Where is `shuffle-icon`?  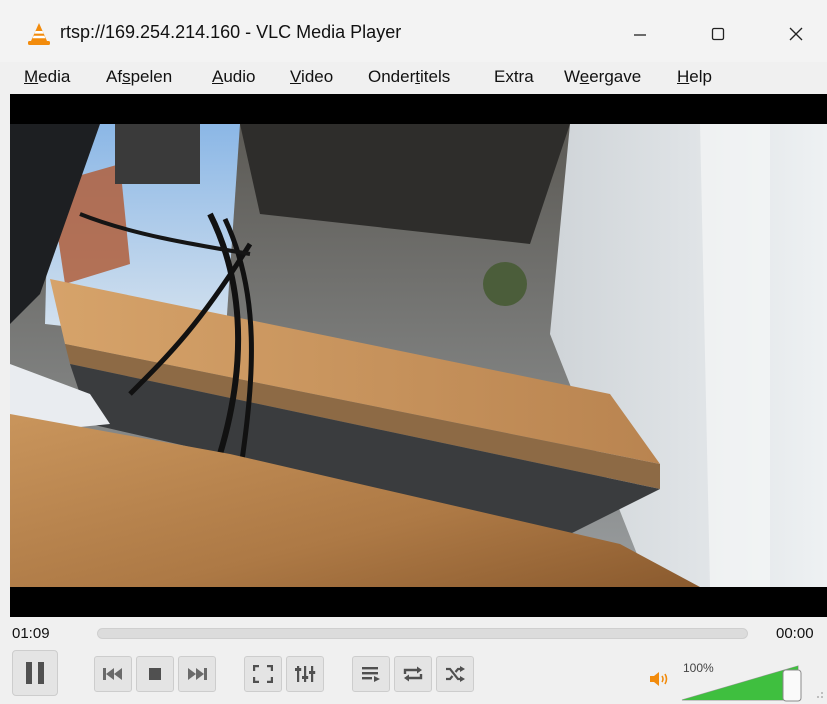 shuffle-icon is located at coordinates (455, 674).